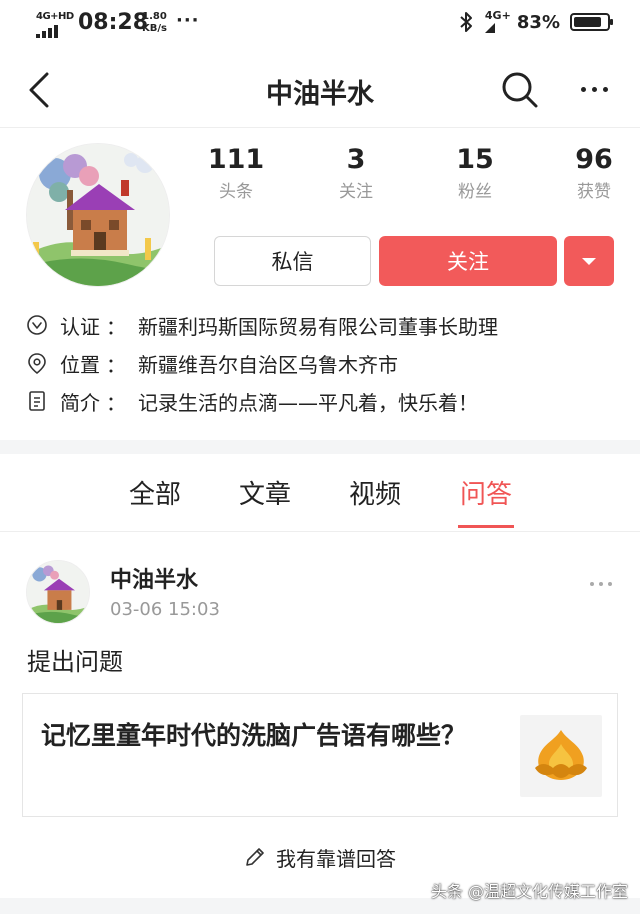 The height and width of the screenshot is (914, 640). Describe the element at coordinates (356, 159) in the screenshot. I see `stat-value: 3` at that location.